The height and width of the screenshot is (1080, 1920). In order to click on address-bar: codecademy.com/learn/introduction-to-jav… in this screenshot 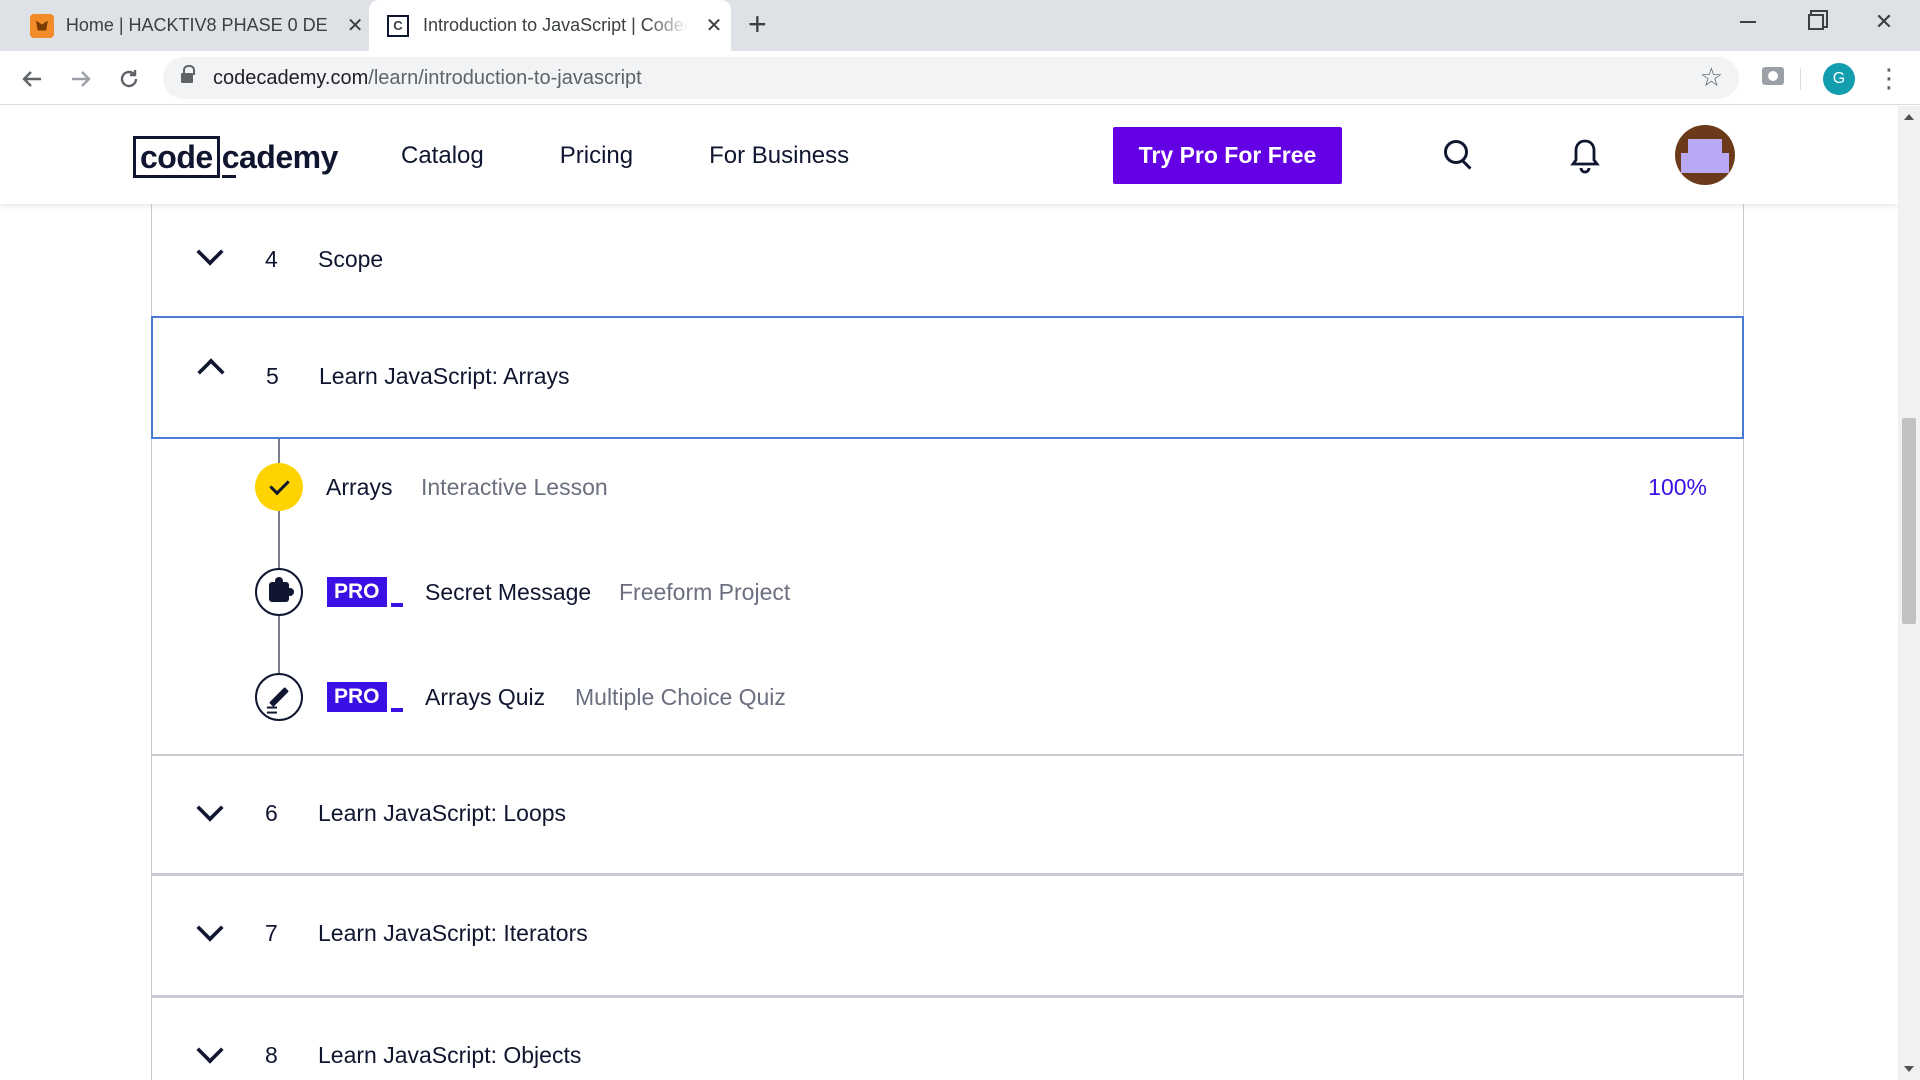, I will do `click(951, 78)`.